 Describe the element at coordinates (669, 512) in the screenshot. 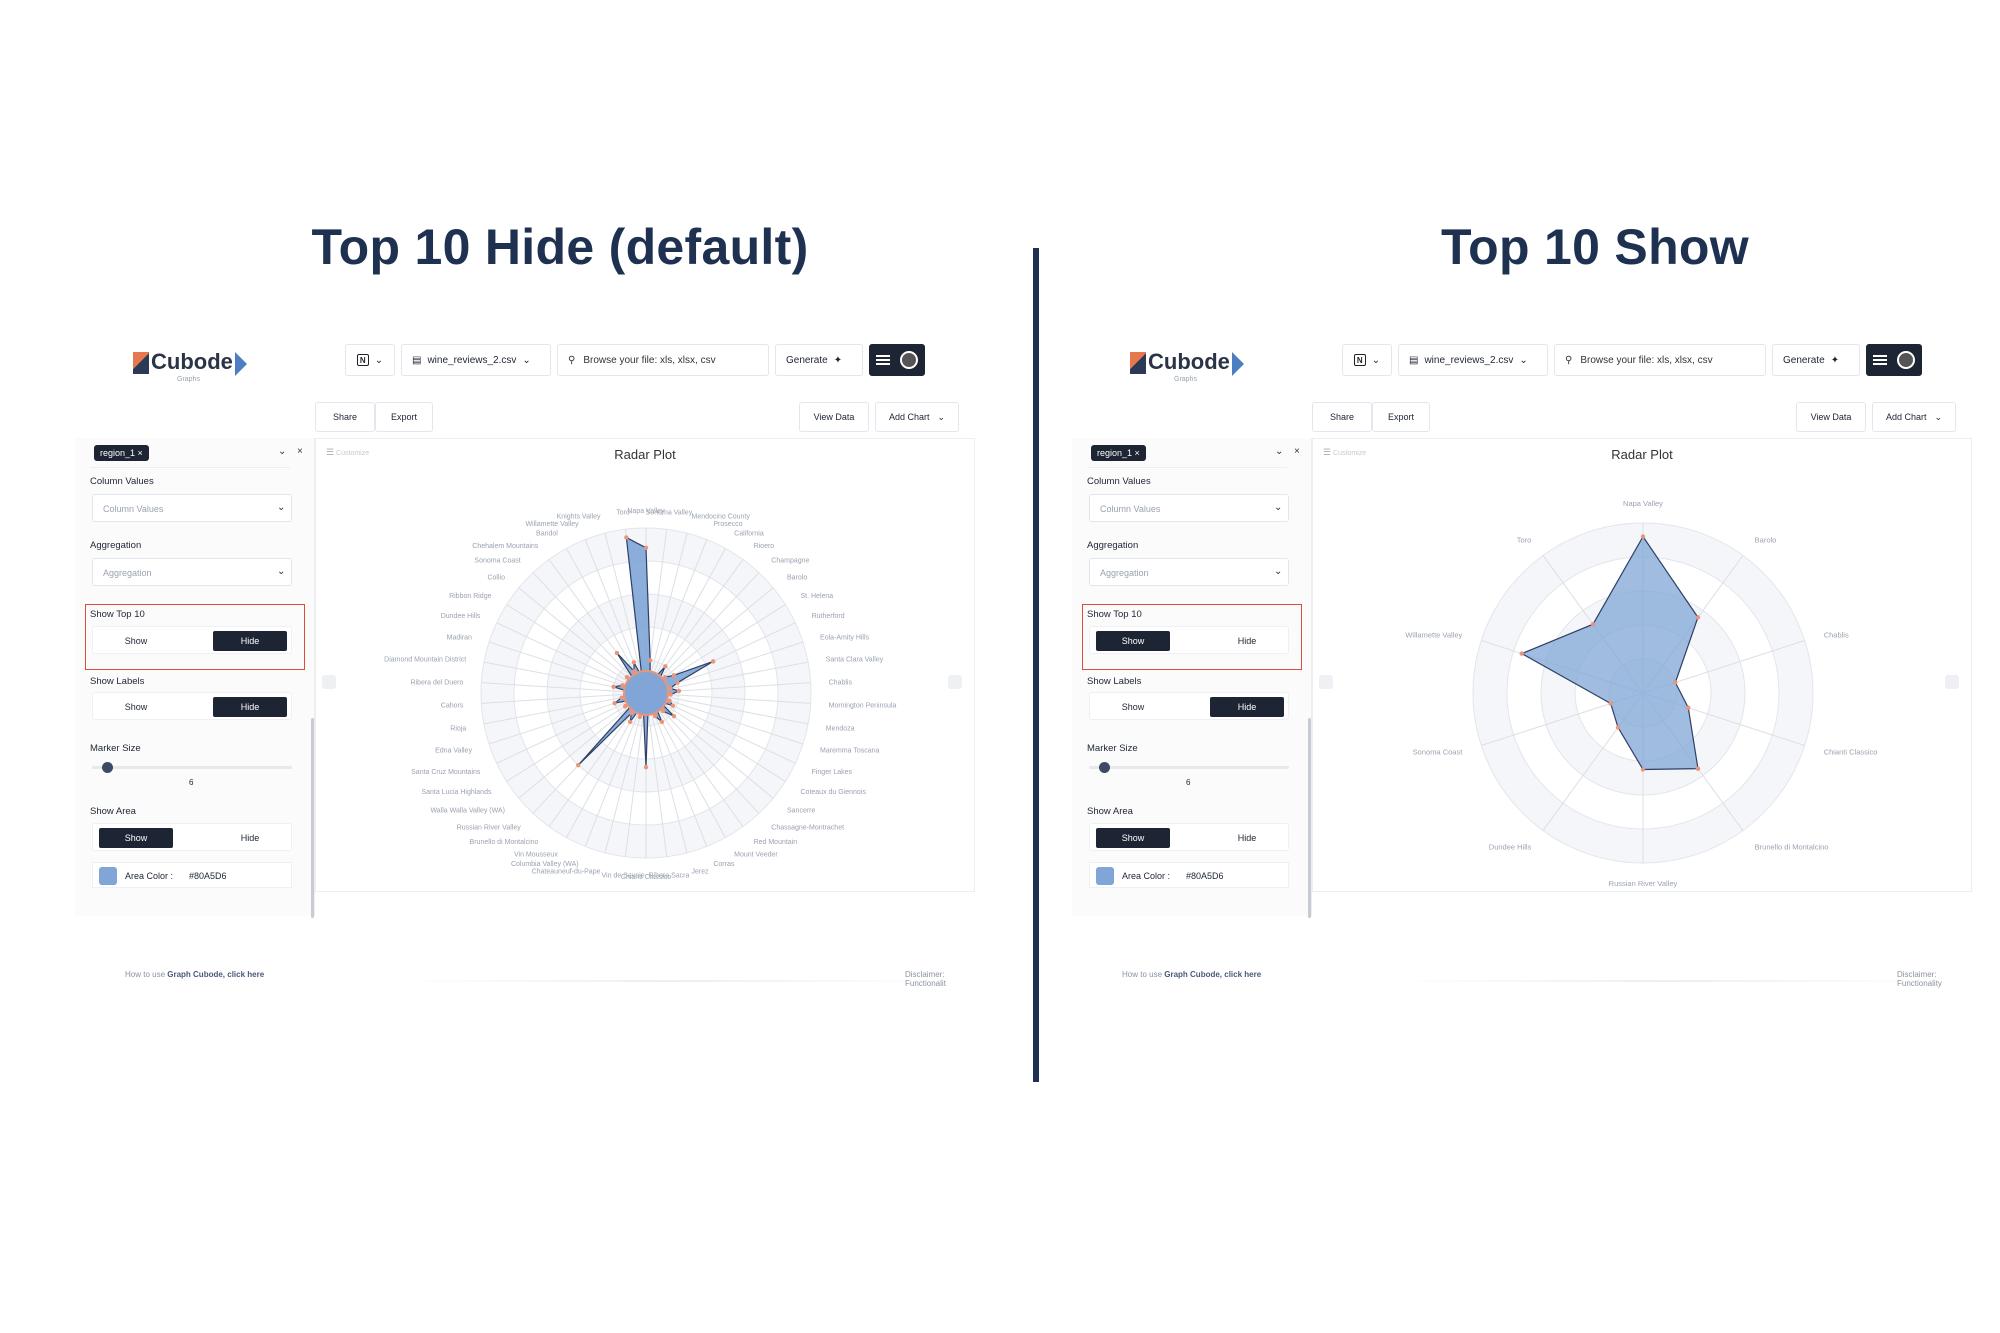

I see `radar-category-label: Sonoma Valley` at that location.